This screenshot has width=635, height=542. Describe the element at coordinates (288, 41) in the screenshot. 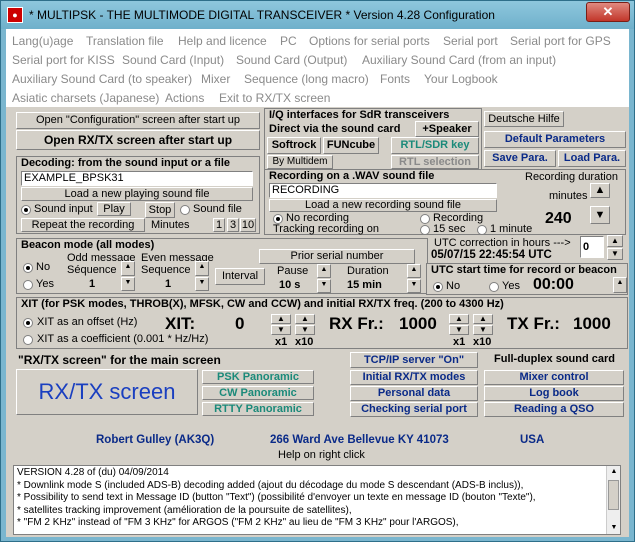

I see `menu-pc: PC` at that location.